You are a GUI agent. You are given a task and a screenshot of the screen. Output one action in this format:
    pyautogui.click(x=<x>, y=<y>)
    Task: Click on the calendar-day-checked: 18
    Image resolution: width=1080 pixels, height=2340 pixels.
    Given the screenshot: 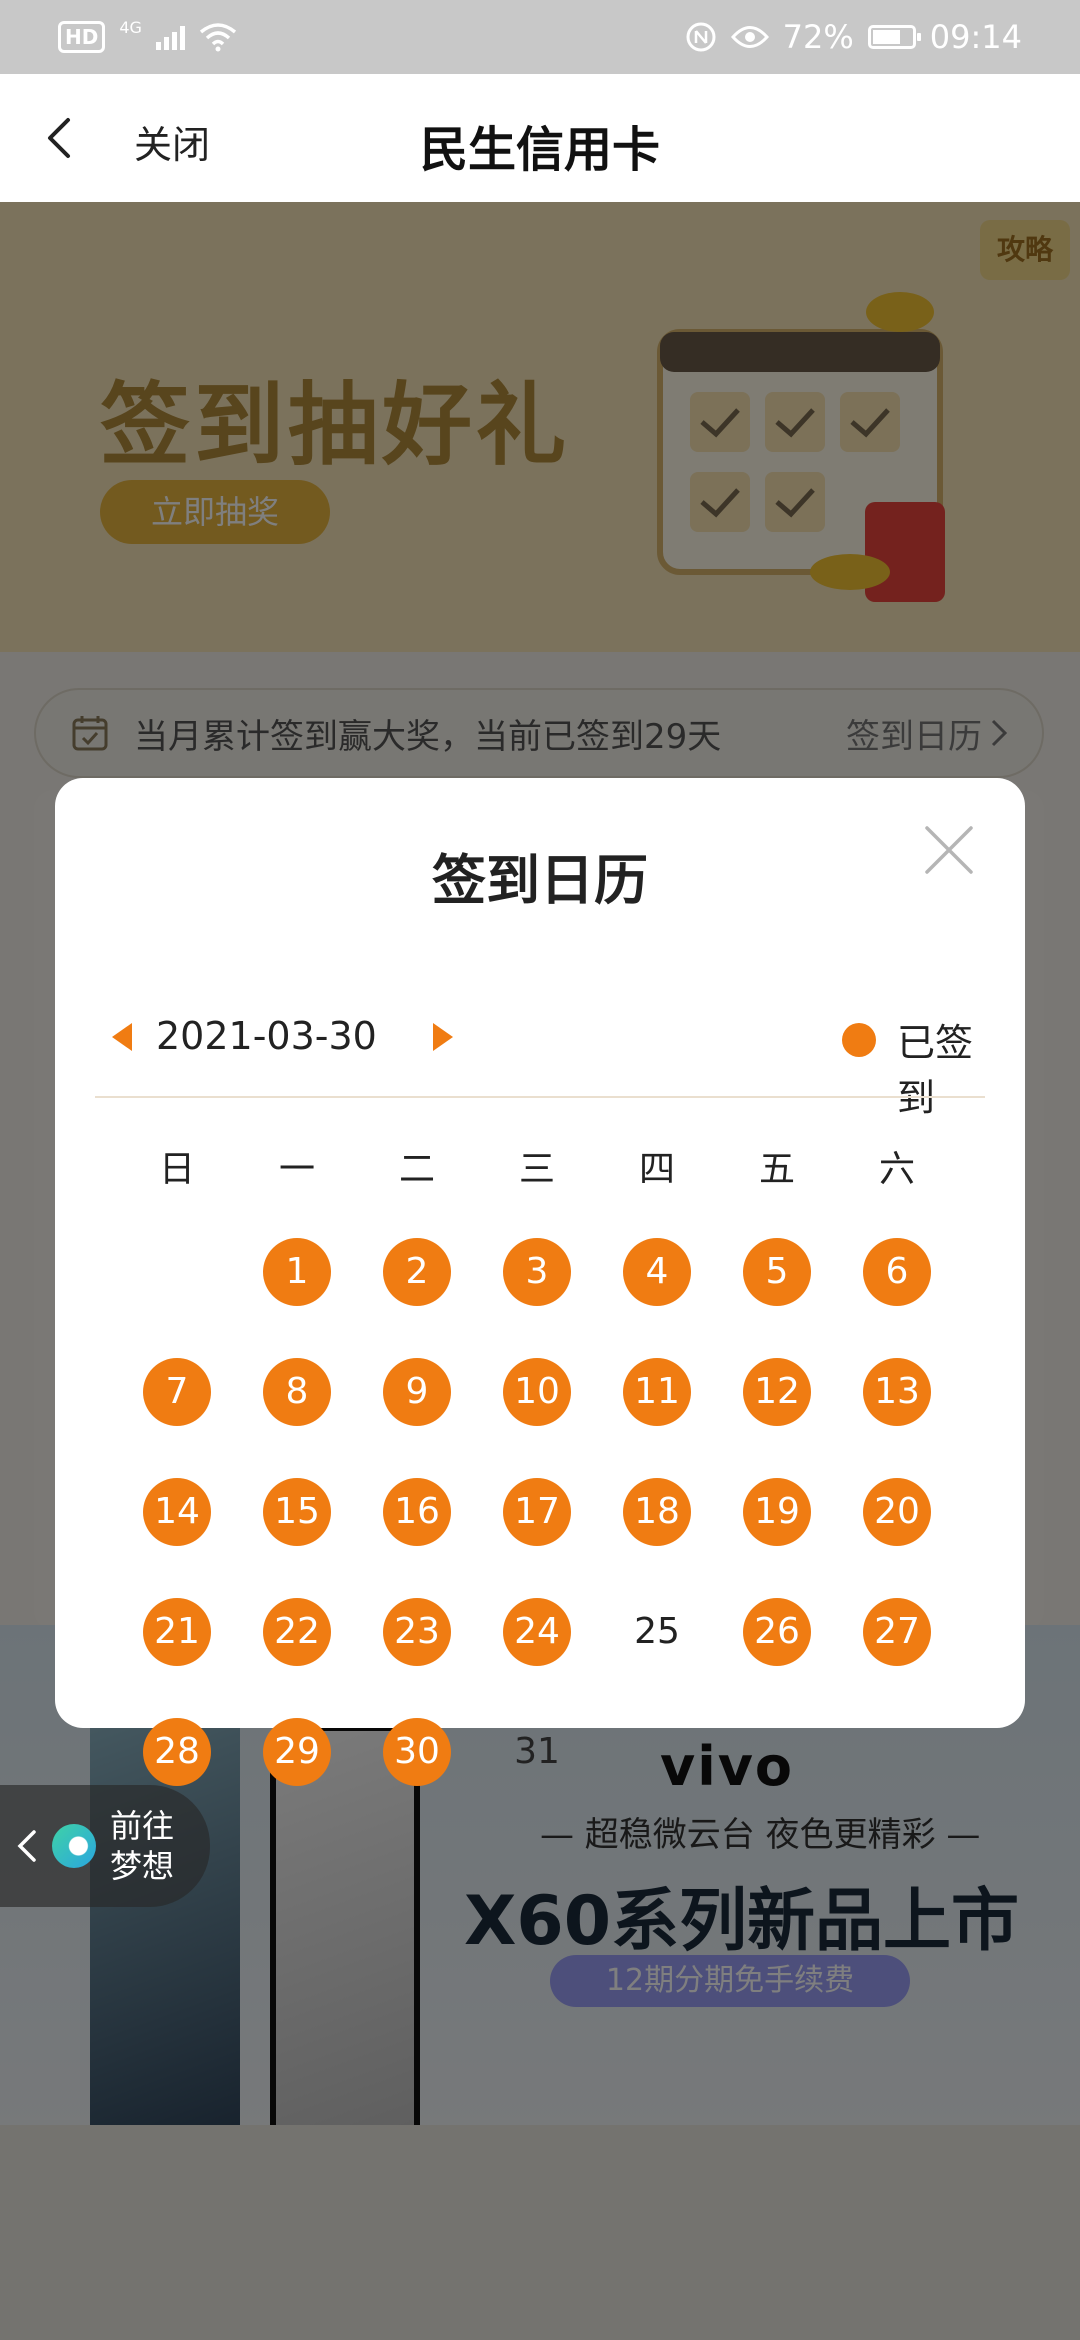 What is the action you would take?
    pyautogui.click(x=657, y=1512)
    